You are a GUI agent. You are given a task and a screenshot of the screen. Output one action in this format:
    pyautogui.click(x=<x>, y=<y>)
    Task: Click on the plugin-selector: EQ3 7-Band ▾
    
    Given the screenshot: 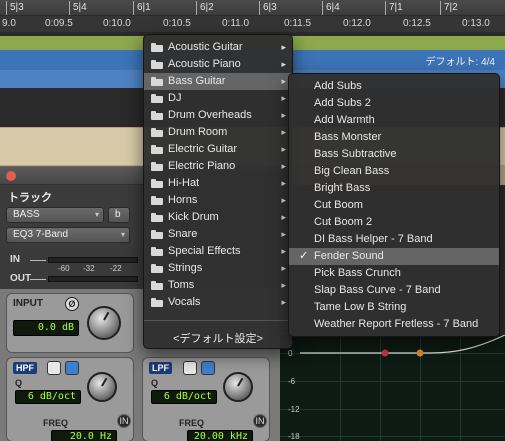 What is the action you would take?
    pyautogui.click(x=68, y=235)
    